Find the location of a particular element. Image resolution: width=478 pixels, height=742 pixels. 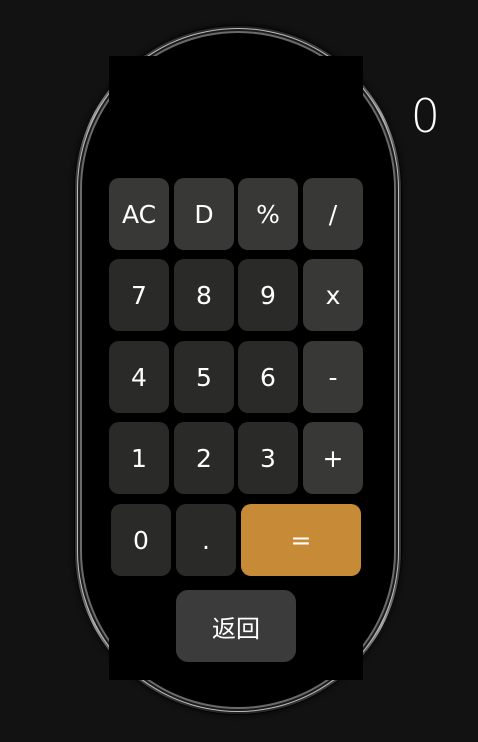

subtract-button: - is located at coordinates (333, 377).